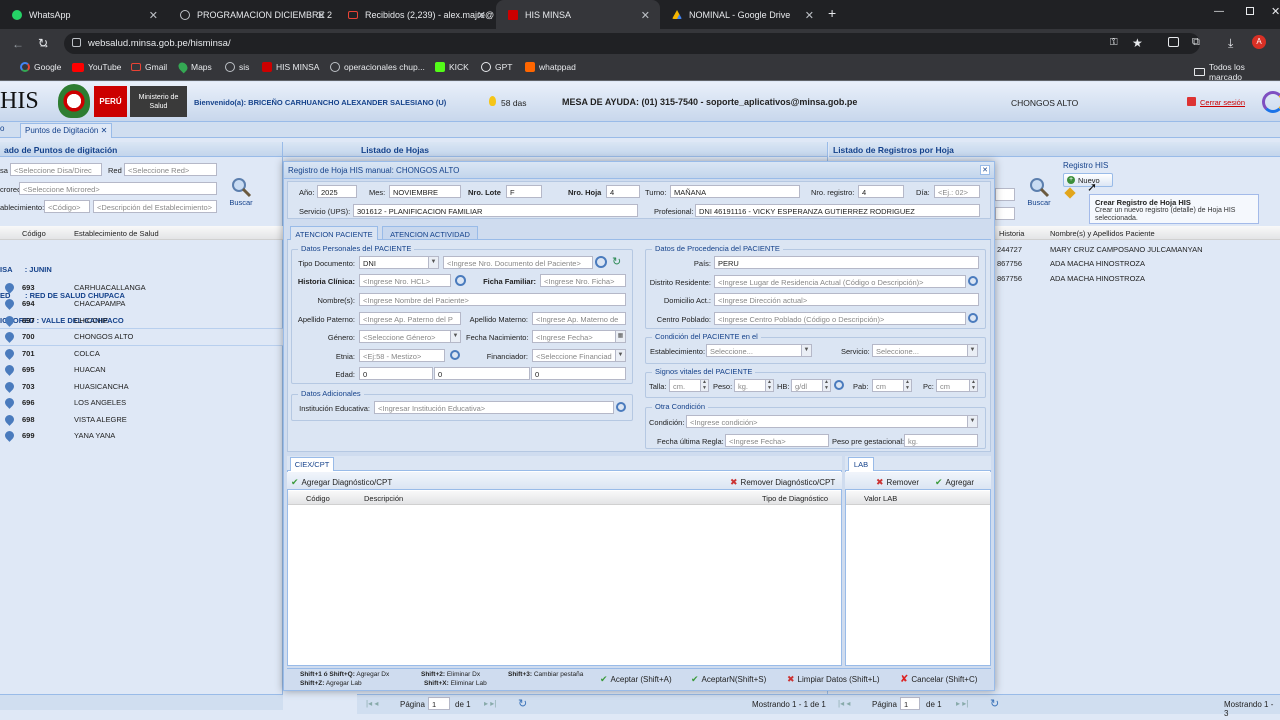  I want to click on disa-combo: <Seleccione Disa/Direc, so click(56, 169).